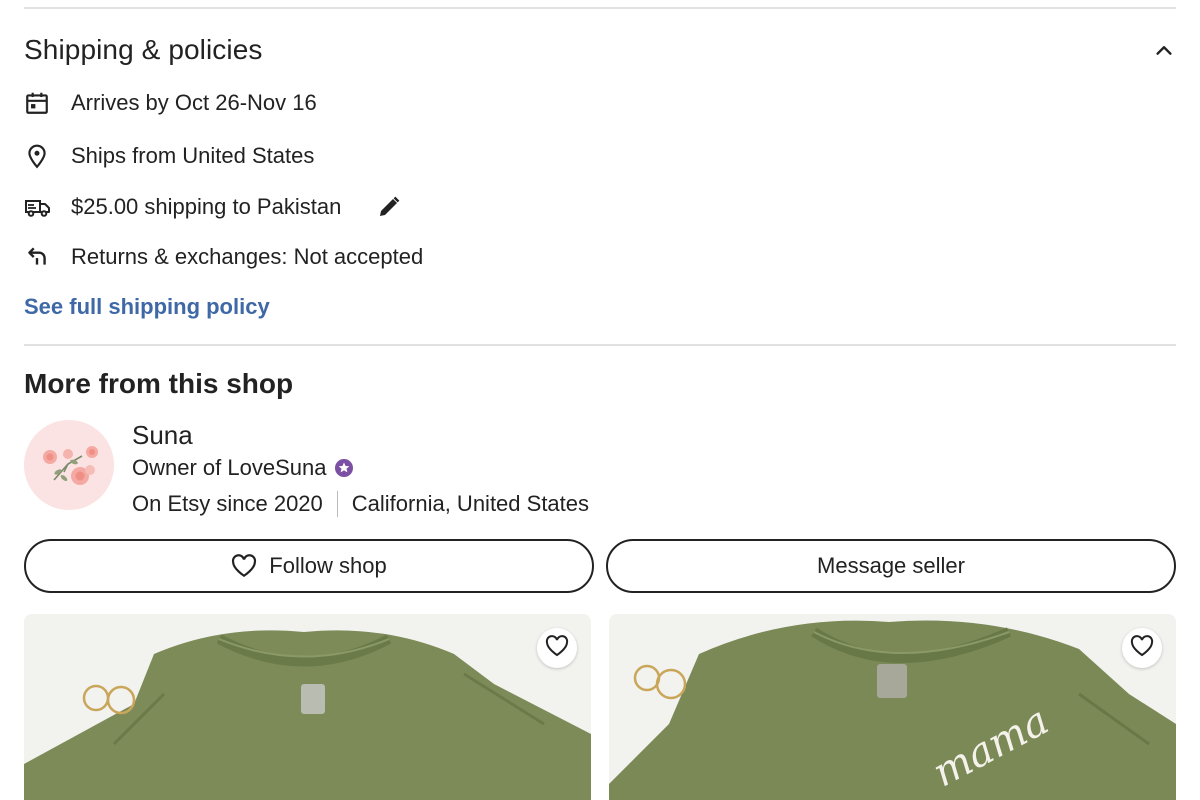 The width and height of the screenshot is (1200, 800). Describe the element at coordinates (600, 50) in the screenshot. I see `shipping-section-toggle: Shipping & policies` at that location.